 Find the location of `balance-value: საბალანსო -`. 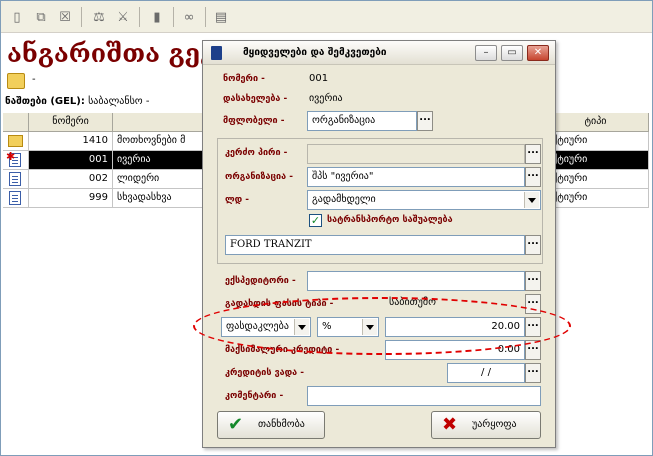

balance-value: საბალანსო - is located at coordinates (118, 101).